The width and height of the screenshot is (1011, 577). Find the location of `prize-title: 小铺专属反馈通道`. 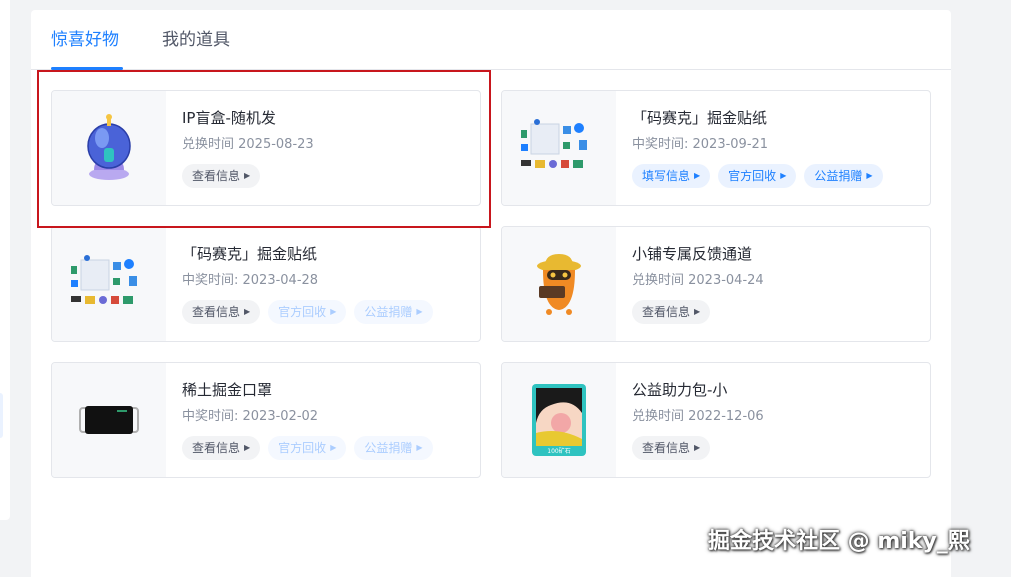

prize-title: 小铺专属反馈通道 is located at coordinates (692, 254).